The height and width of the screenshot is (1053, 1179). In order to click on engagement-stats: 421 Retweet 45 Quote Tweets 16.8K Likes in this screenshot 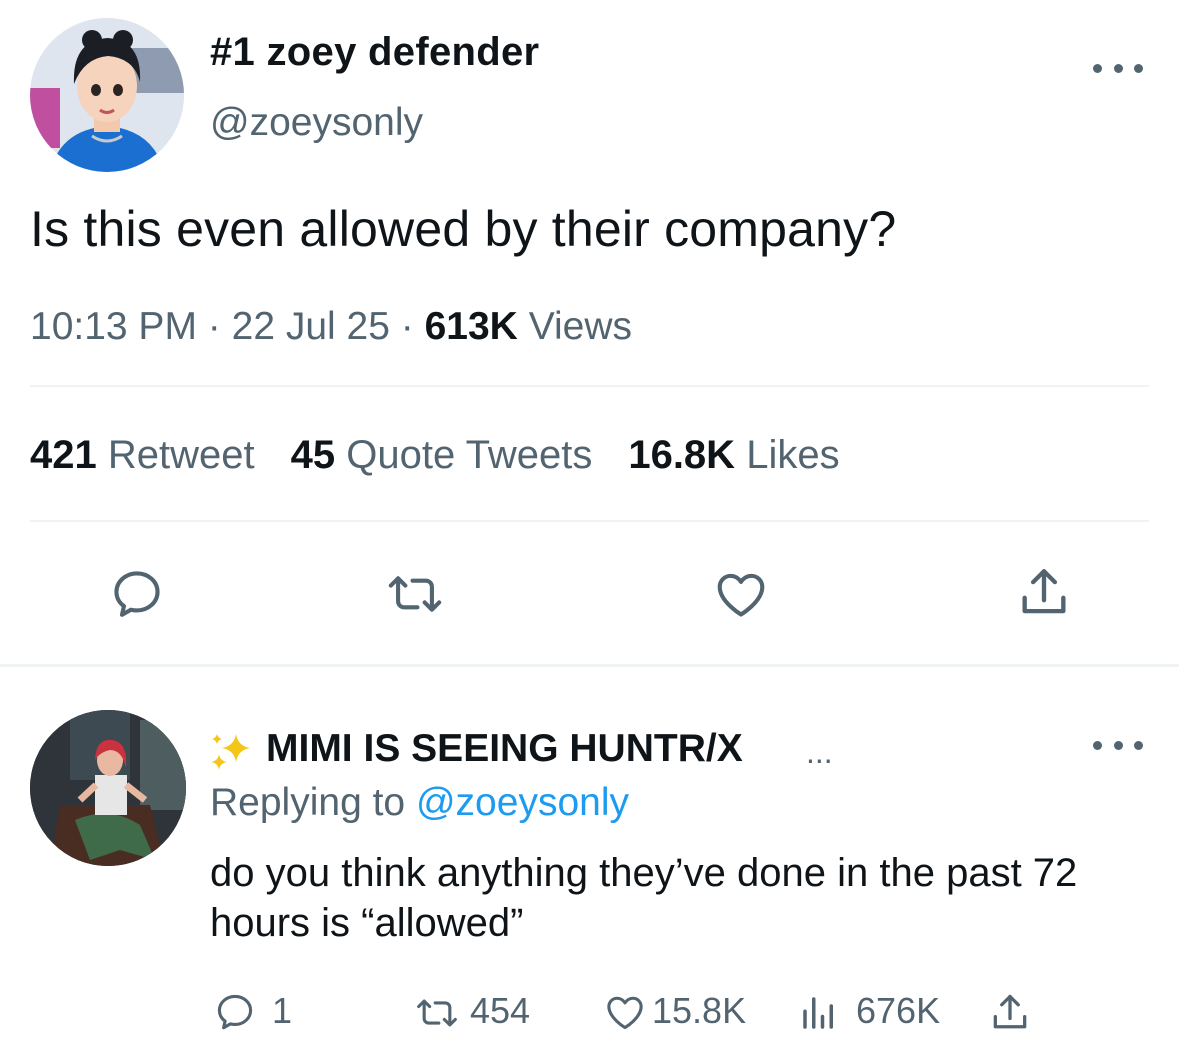, I will do `click(435, 455)`.